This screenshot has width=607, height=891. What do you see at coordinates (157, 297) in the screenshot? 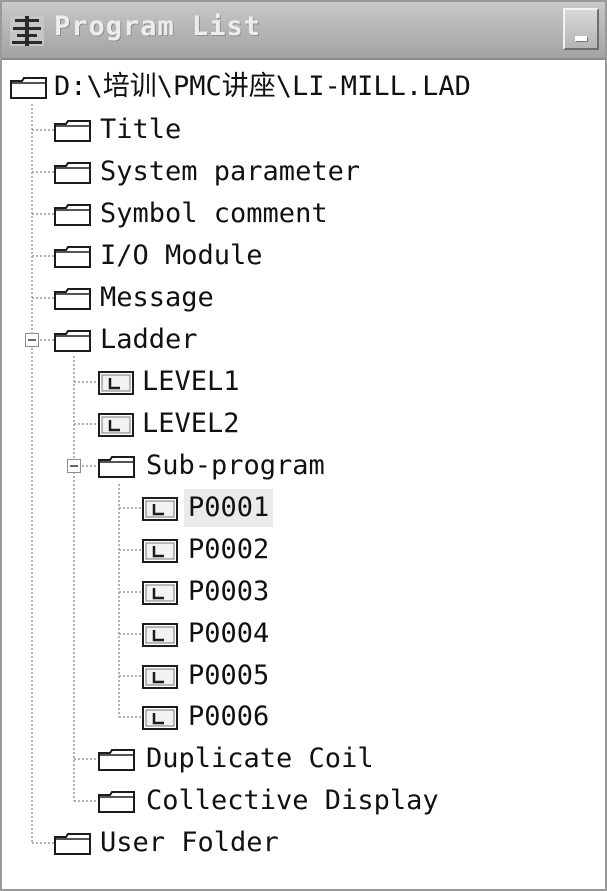
I see `tree-item-label: Message` at bounding box center [157, 297].